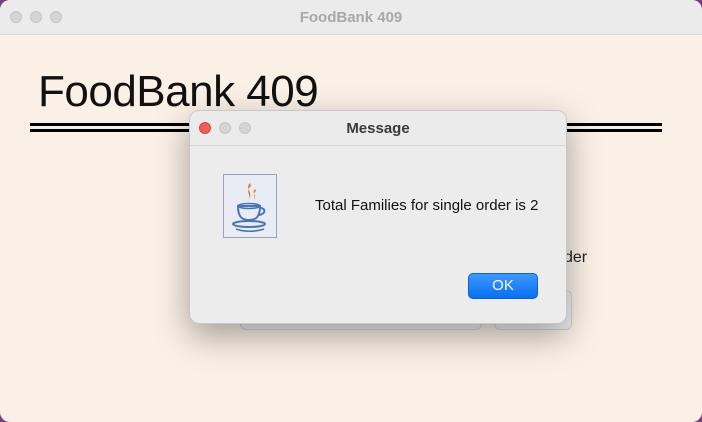 The width and height of the screenshot is (702, 422). I want to click on window-title: FoodBank 409, so click(351, 17).